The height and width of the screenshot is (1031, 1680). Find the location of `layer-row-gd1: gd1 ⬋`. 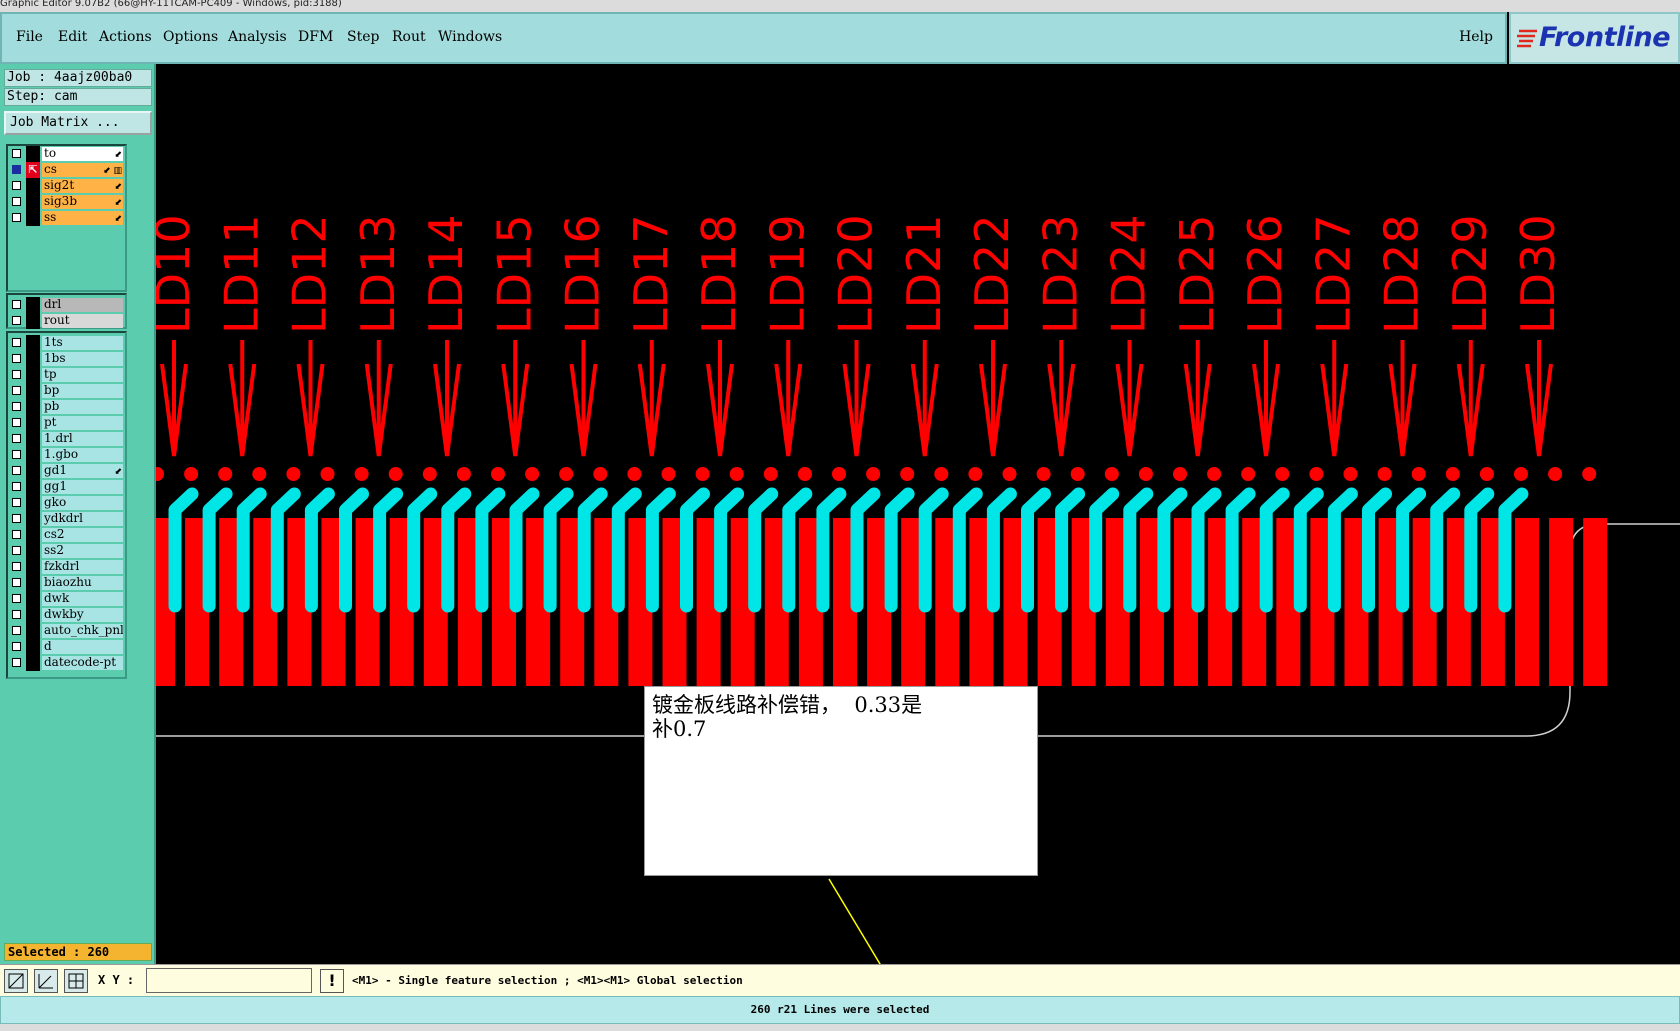

layer-row-gd1: gd1 ⬋ is located at coordinates (66, 471).